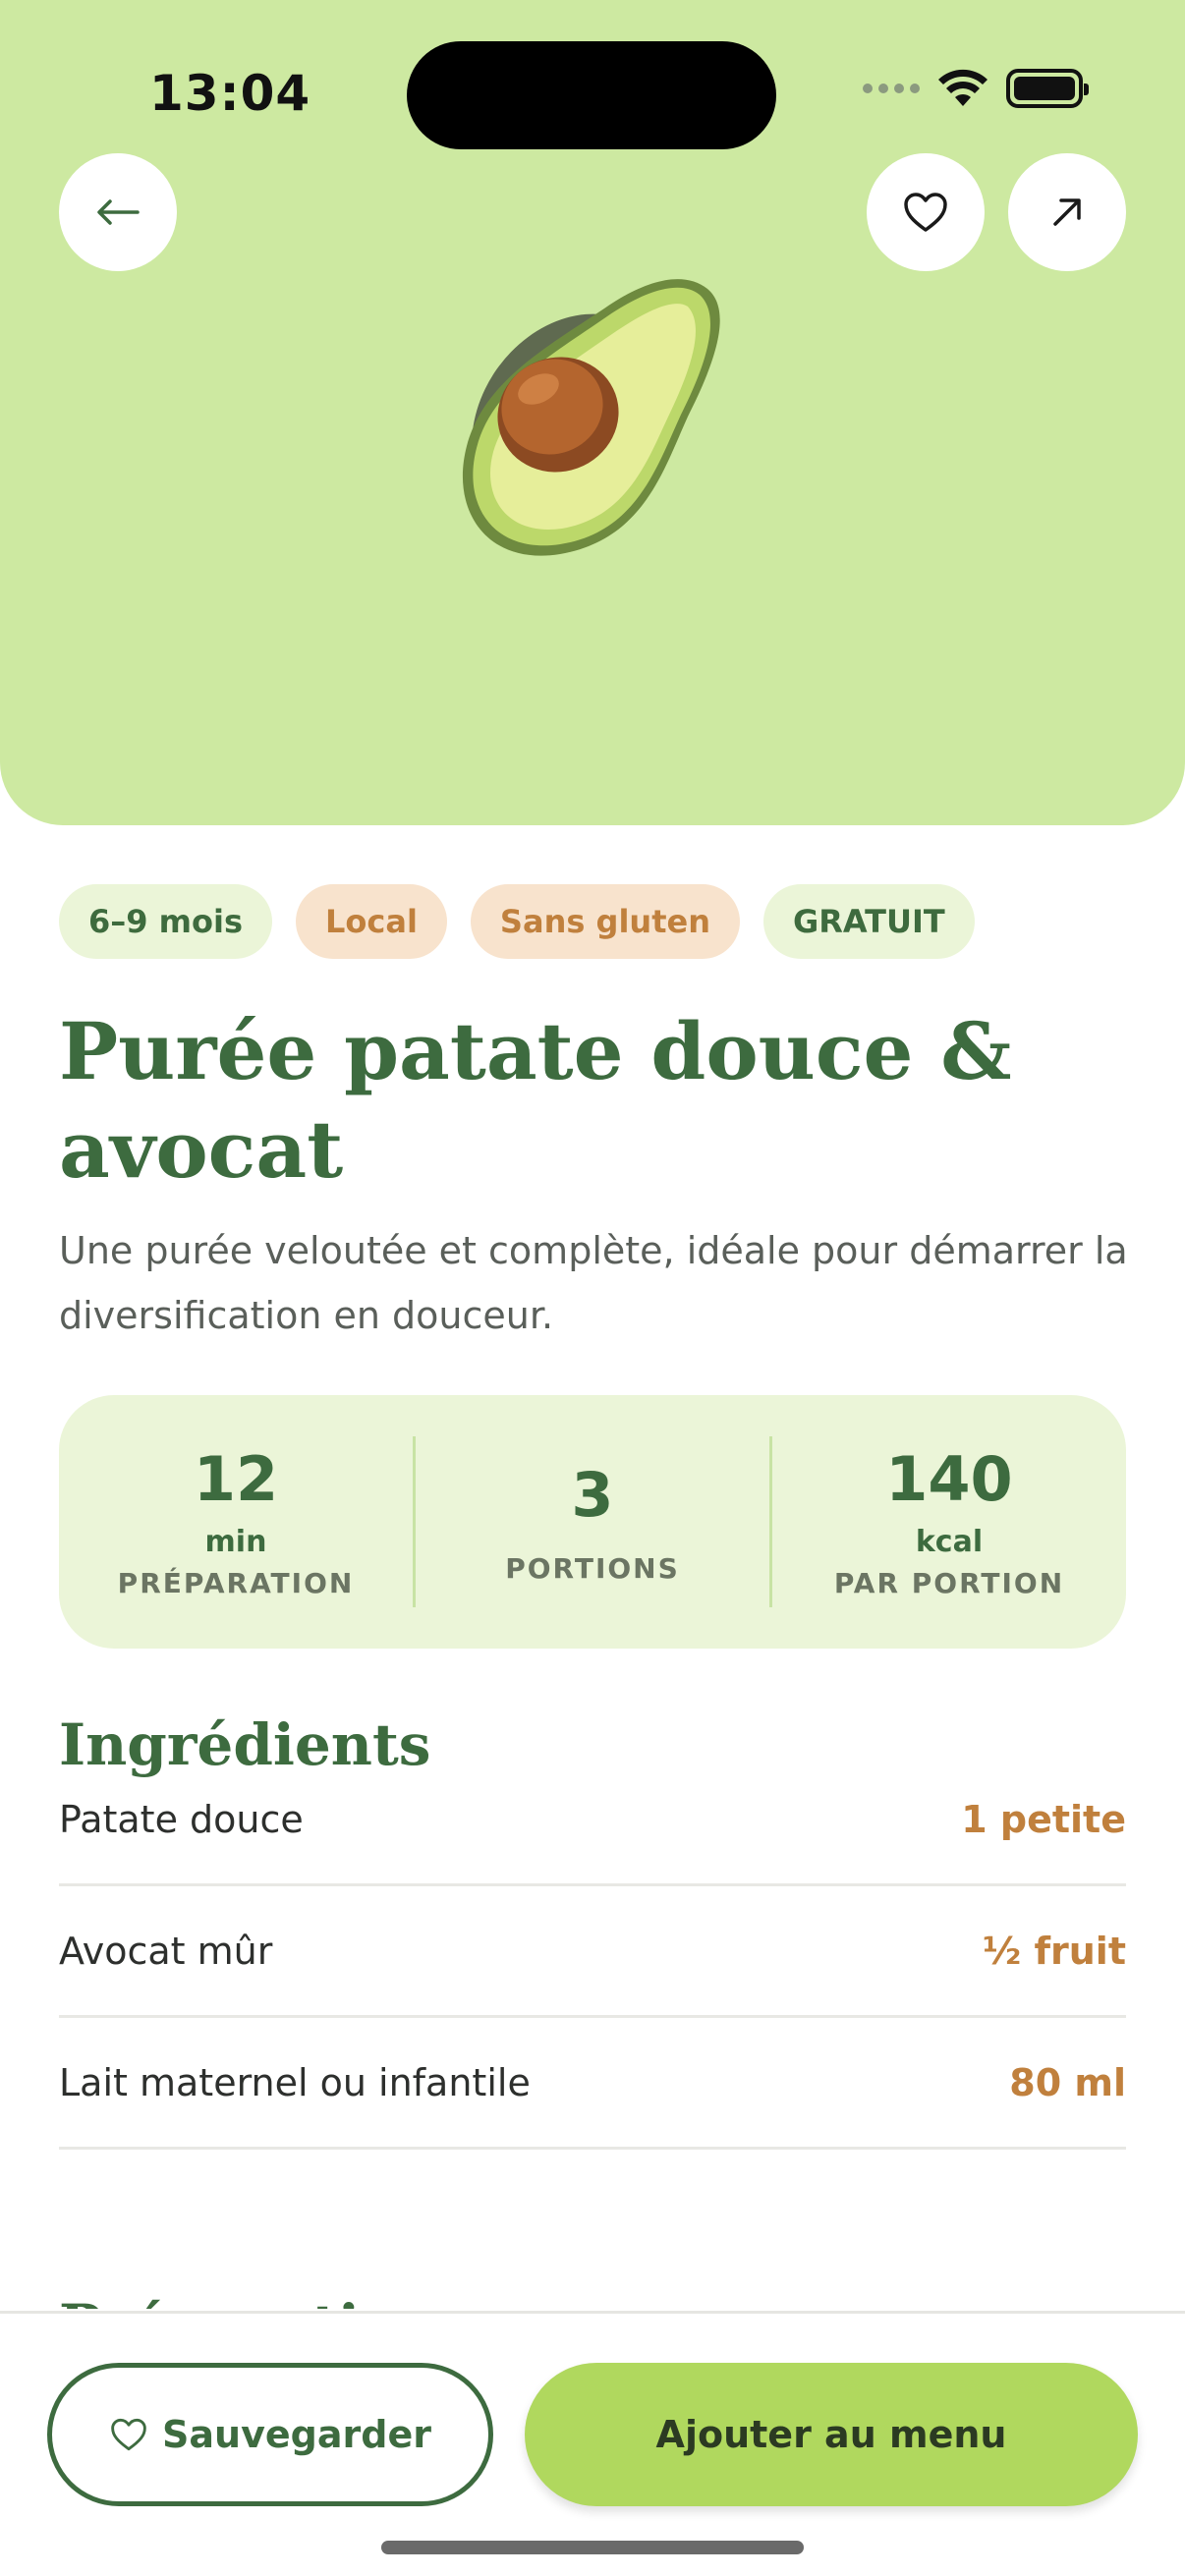  I want to click on dynamic-island, so click(592, 95).